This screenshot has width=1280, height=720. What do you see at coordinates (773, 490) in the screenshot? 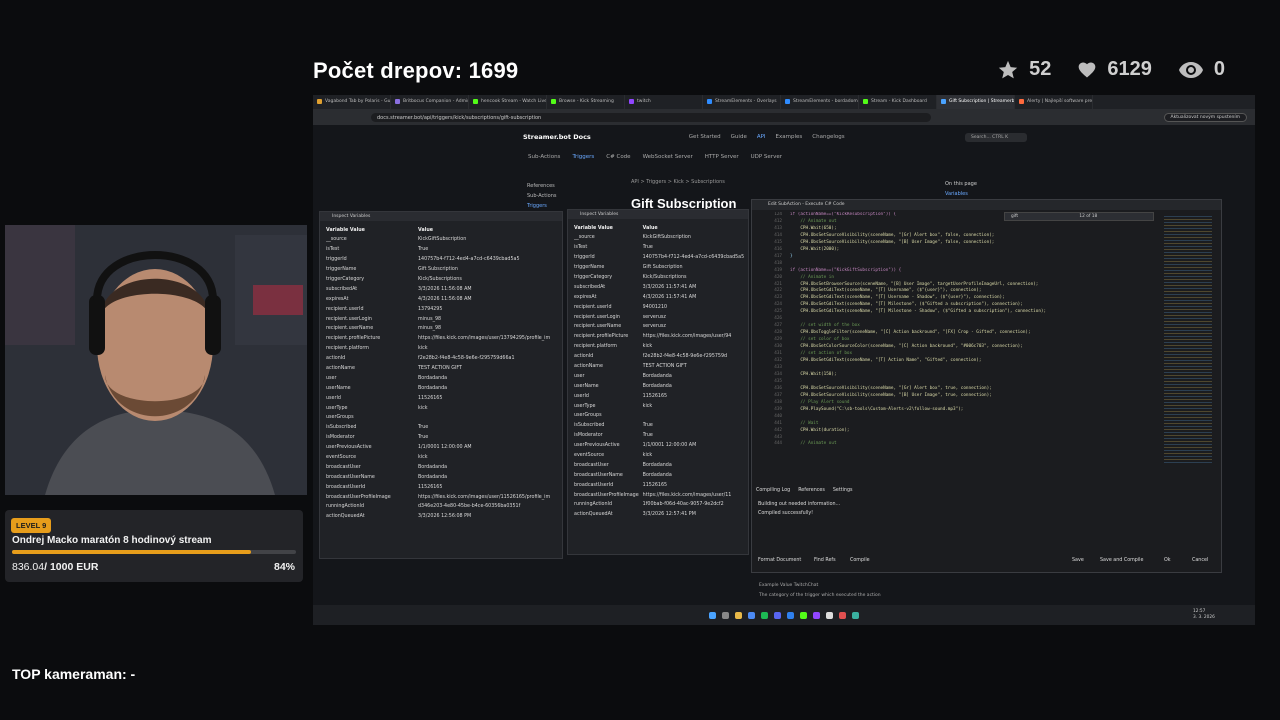
I see `tab-compiling-log: Compiling Log` at bounding box center [773, 490].